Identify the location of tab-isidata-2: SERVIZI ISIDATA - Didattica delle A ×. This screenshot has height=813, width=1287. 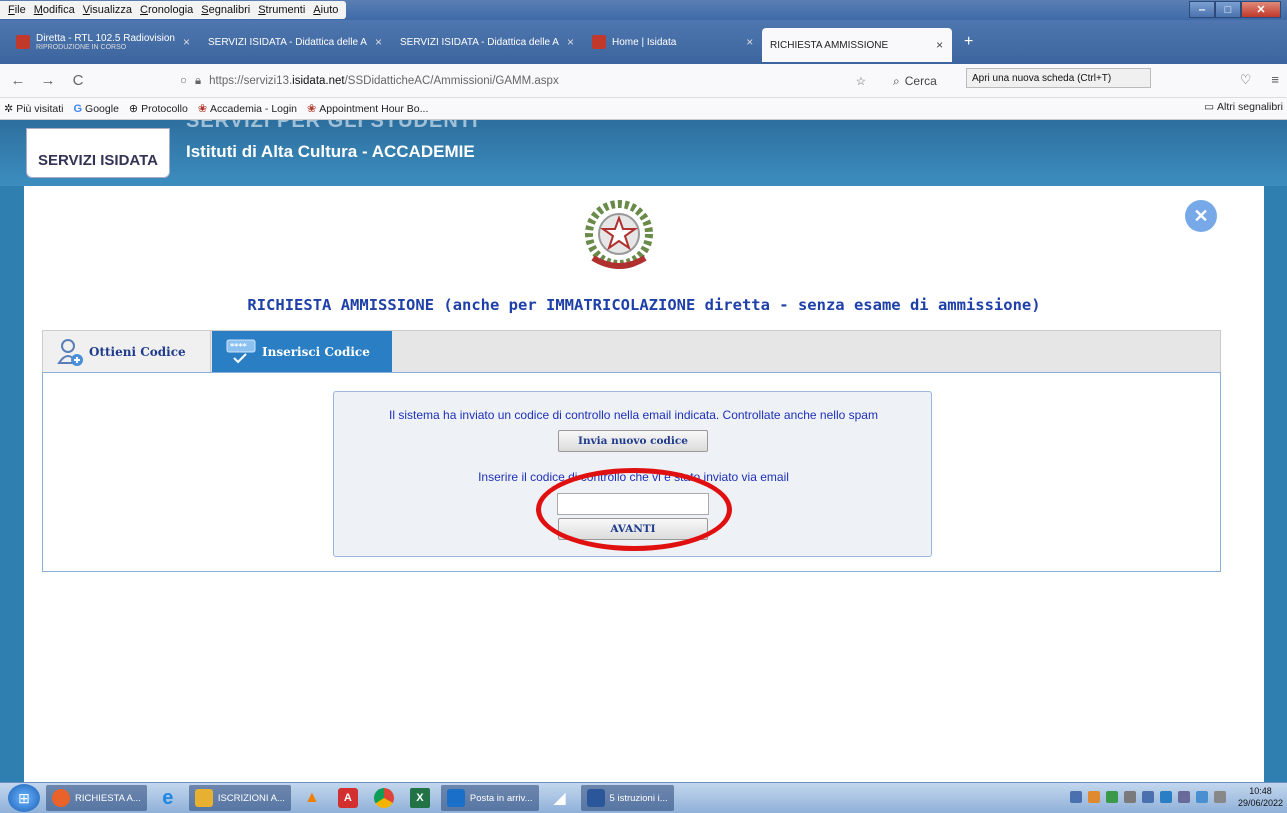
(488, 42).